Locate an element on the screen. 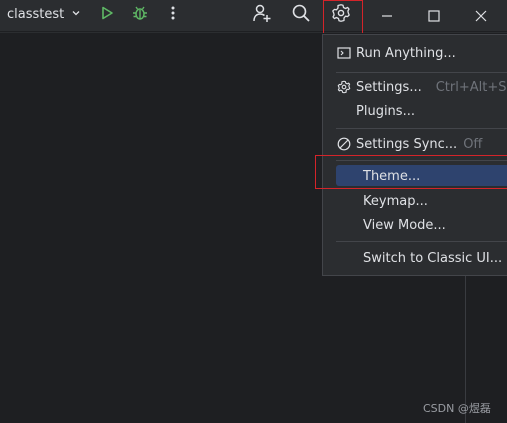 The height and width of the screenshot is (423, 507). run-anything-icon is located at coordinates (344, 53).